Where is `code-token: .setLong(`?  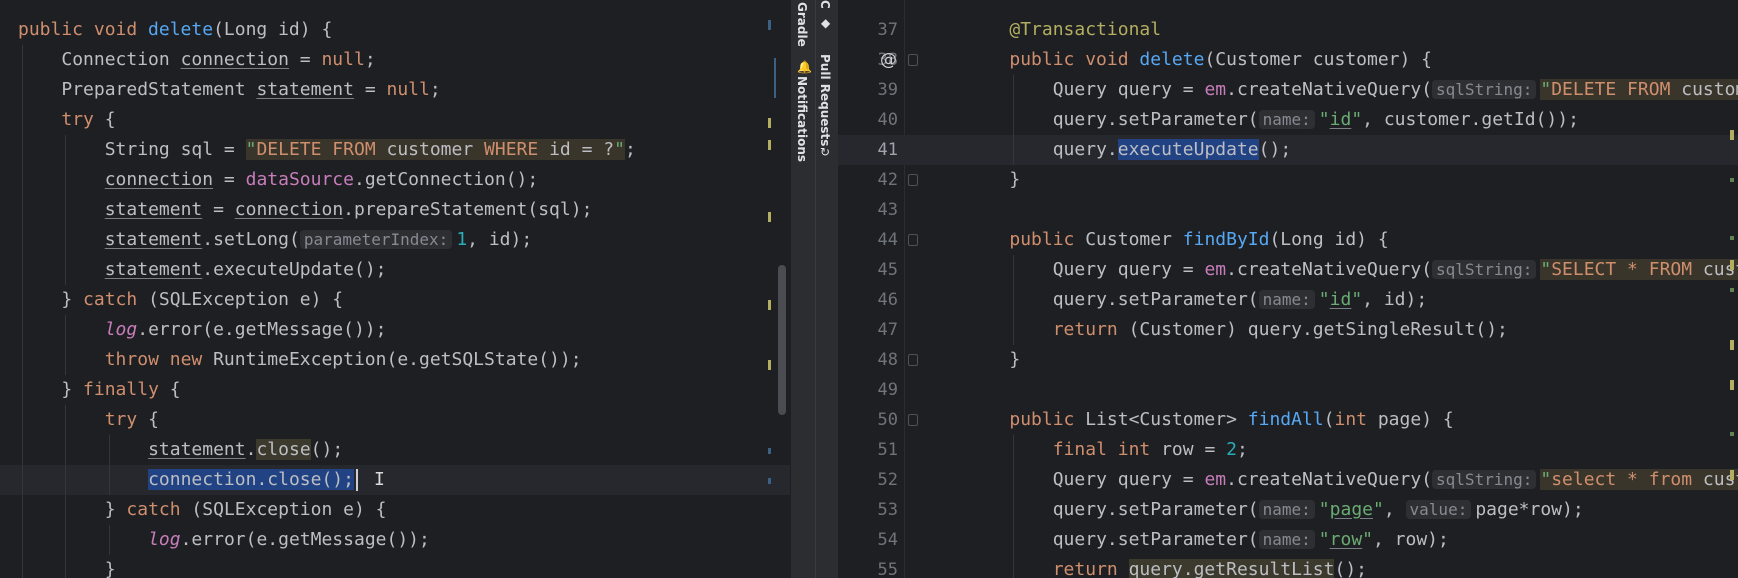 code-token: .setLong( is located at coordinates (251, 239).